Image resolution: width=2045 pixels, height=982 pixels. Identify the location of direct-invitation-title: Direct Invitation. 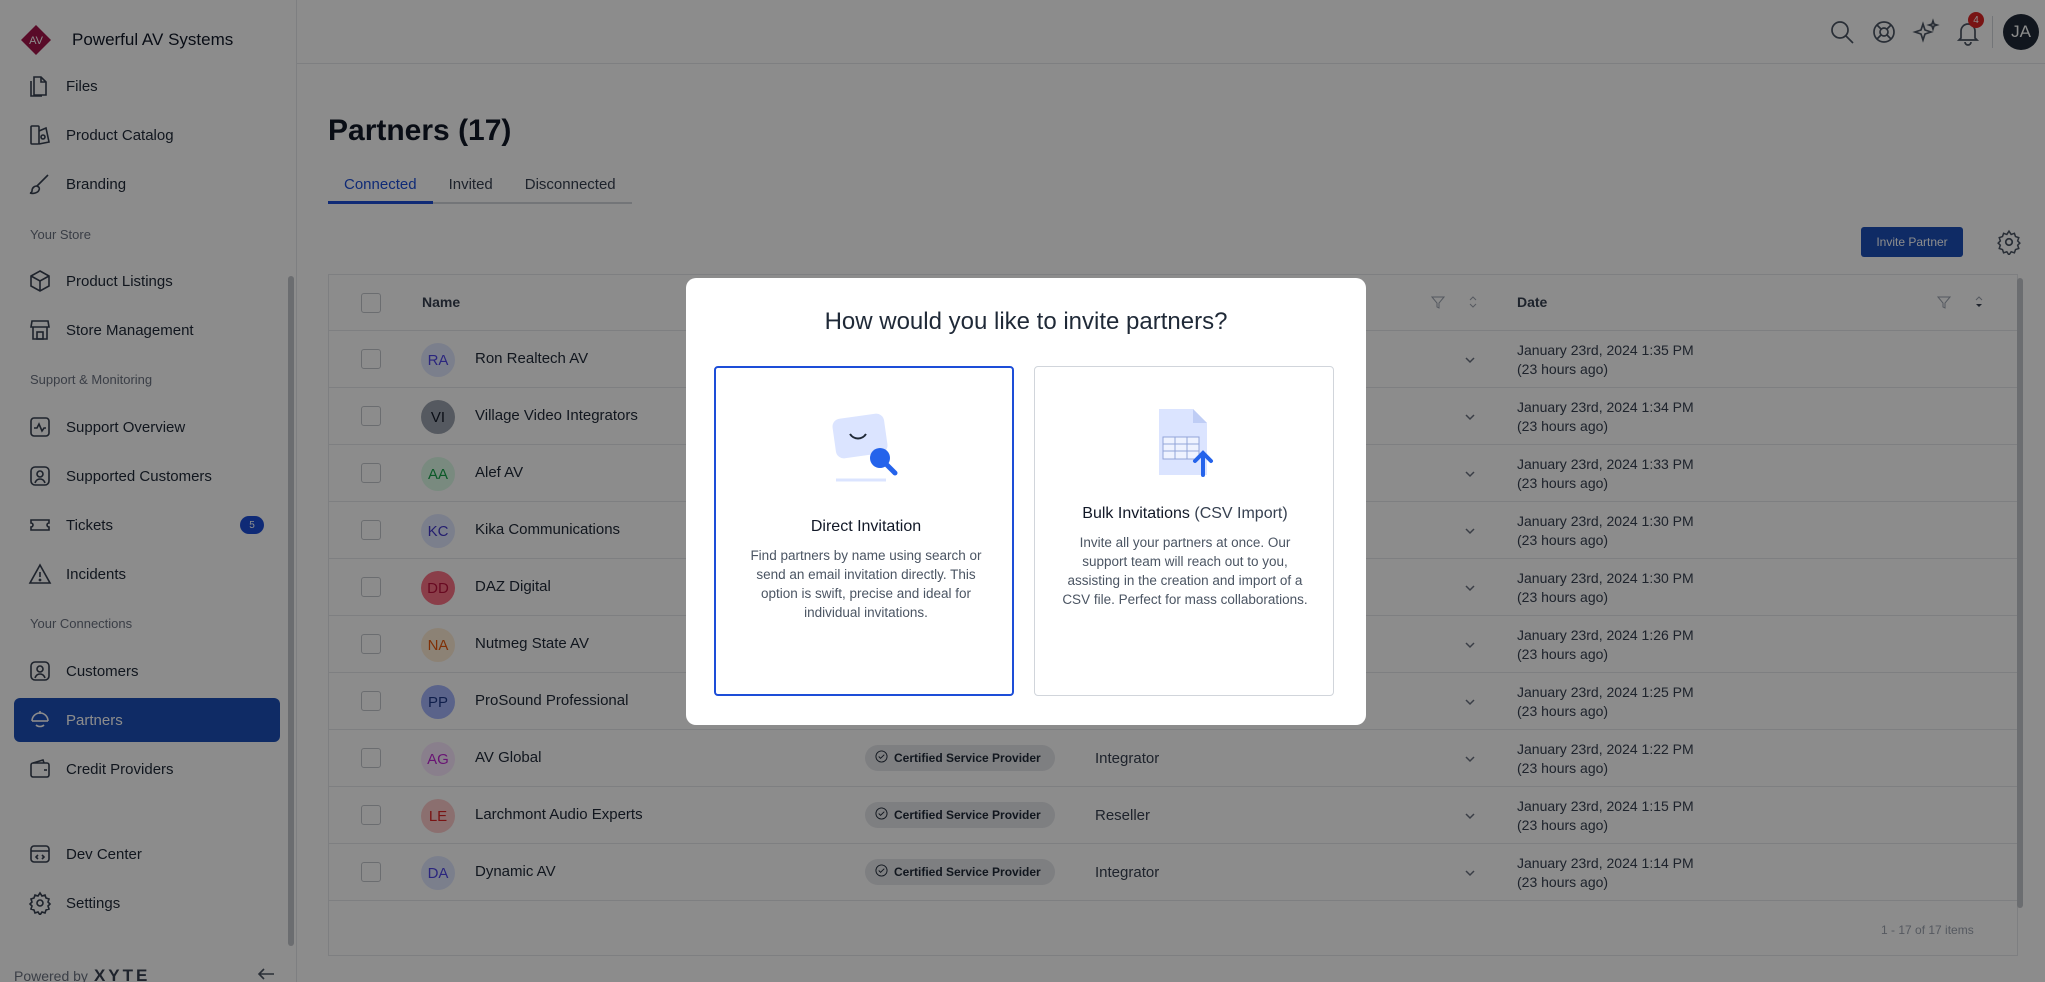
(866, 526).